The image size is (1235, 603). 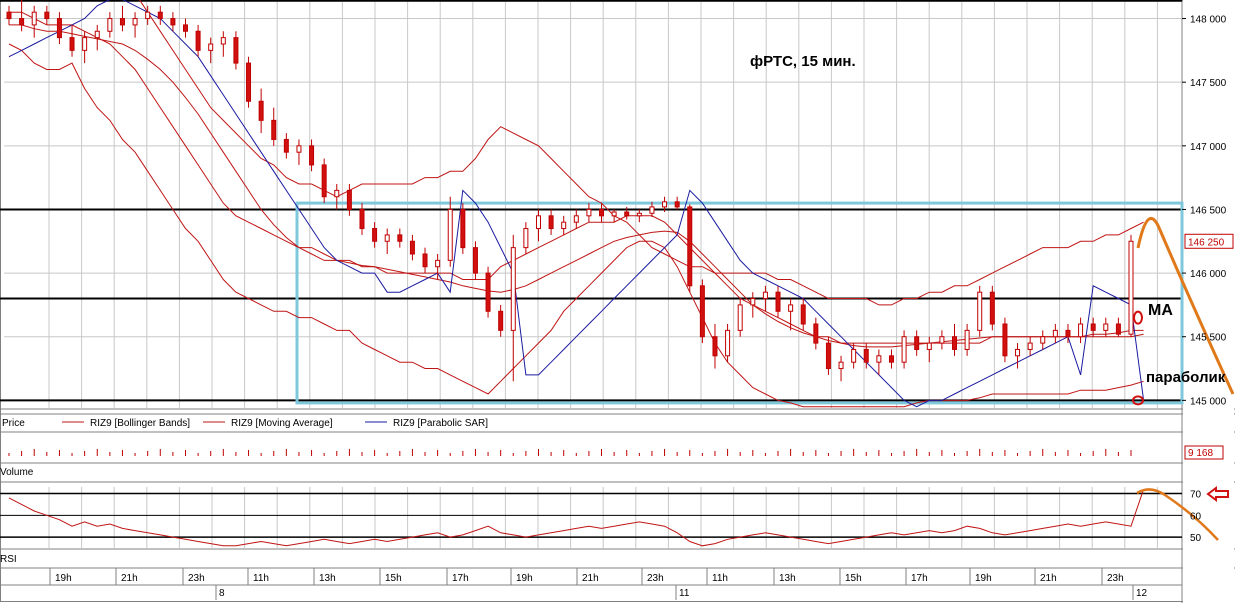 What do you see at coordinates (8, 559) in the screenshot?
I see `rsi-panel-label: RSI` at bounding box center [8, 559].